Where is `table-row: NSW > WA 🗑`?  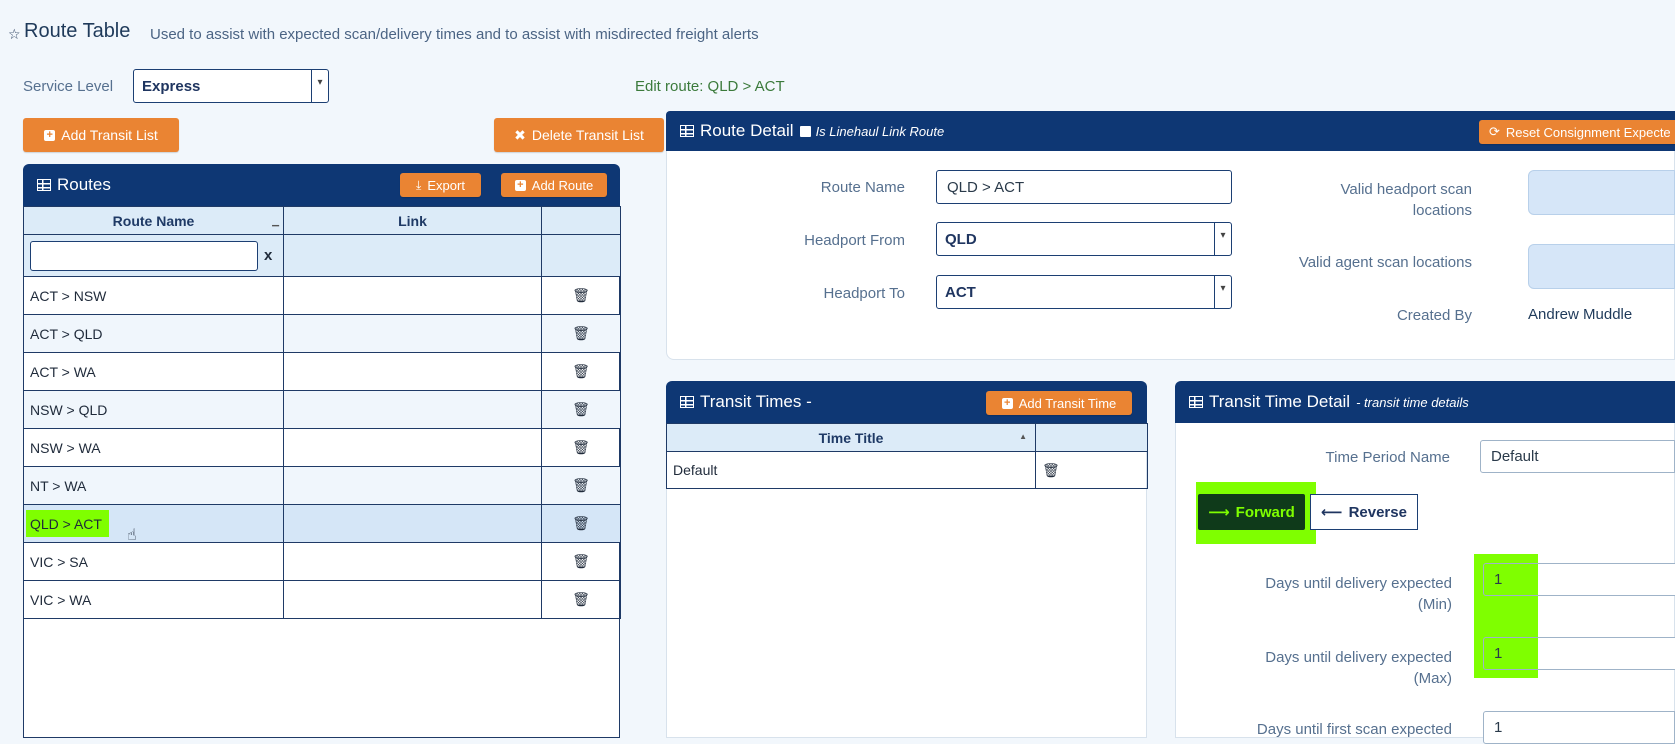 table-row: NSW > WA 🗑 is located at coordinates (322, 447).